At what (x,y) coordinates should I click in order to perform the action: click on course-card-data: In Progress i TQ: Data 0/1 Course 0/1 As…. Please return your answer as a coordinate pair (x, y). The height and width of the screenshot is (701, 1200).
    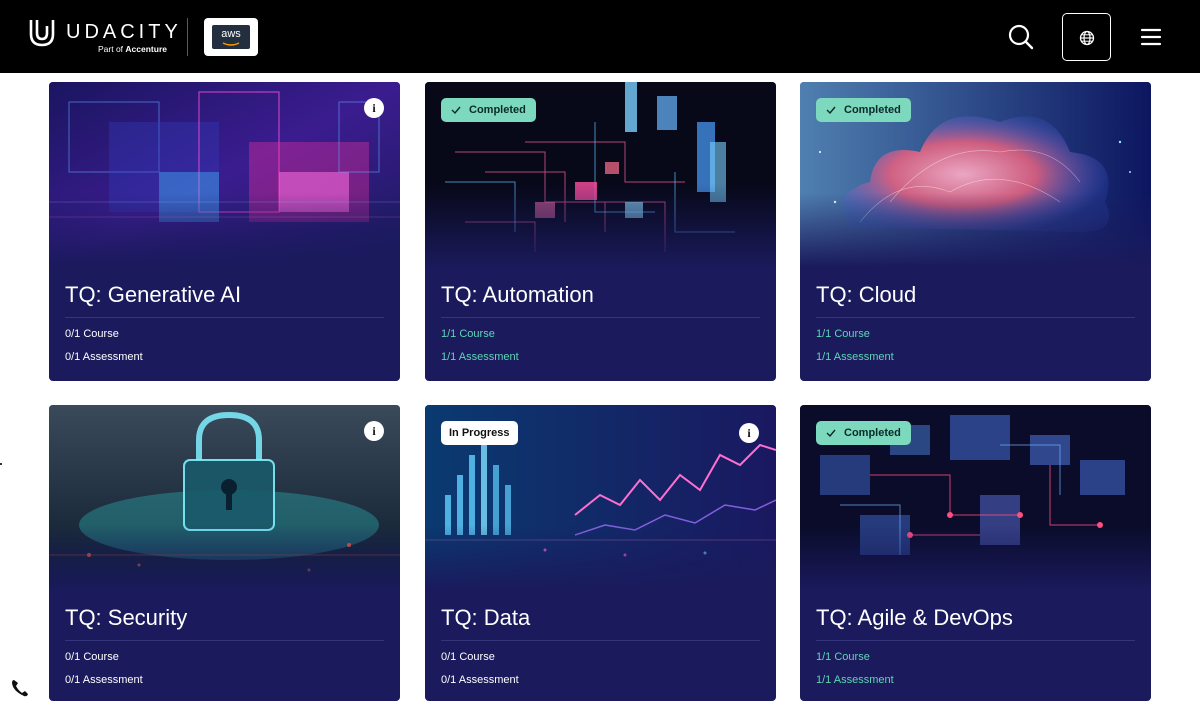
    Looking at the image, I should click on (600, 553).